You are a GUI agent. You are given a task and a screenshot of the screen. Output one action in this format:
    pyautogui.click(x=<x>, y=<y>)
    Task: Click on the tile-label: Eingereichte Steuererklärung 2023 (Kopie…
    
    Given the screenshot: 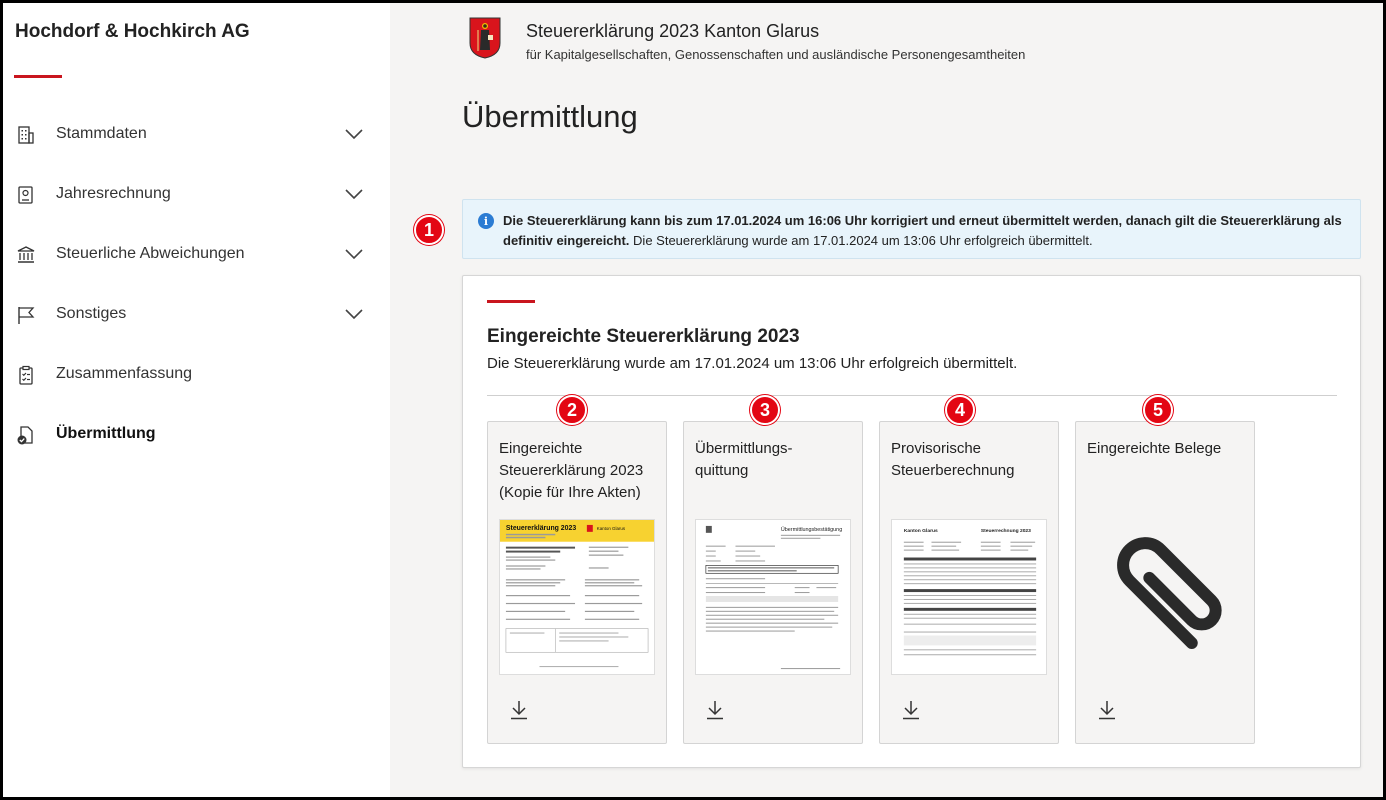 What is the action you would take?
    pyautogui.click(x=571, y=470)
    